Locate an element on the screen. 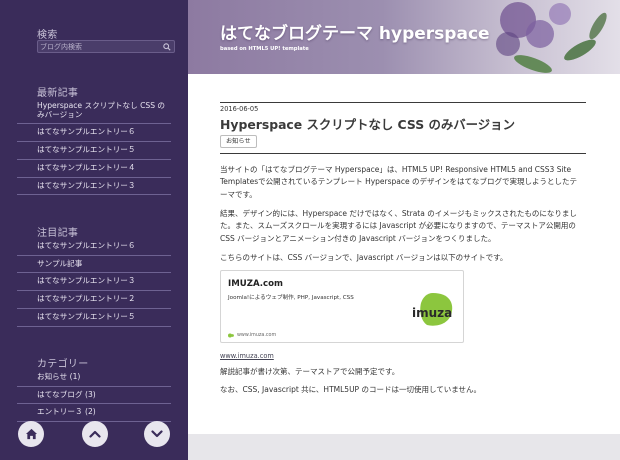 This screenshot has height=460, width=620. featured-post-item: はてなサンプルエントリー３ is located at coordinates (94, 282).